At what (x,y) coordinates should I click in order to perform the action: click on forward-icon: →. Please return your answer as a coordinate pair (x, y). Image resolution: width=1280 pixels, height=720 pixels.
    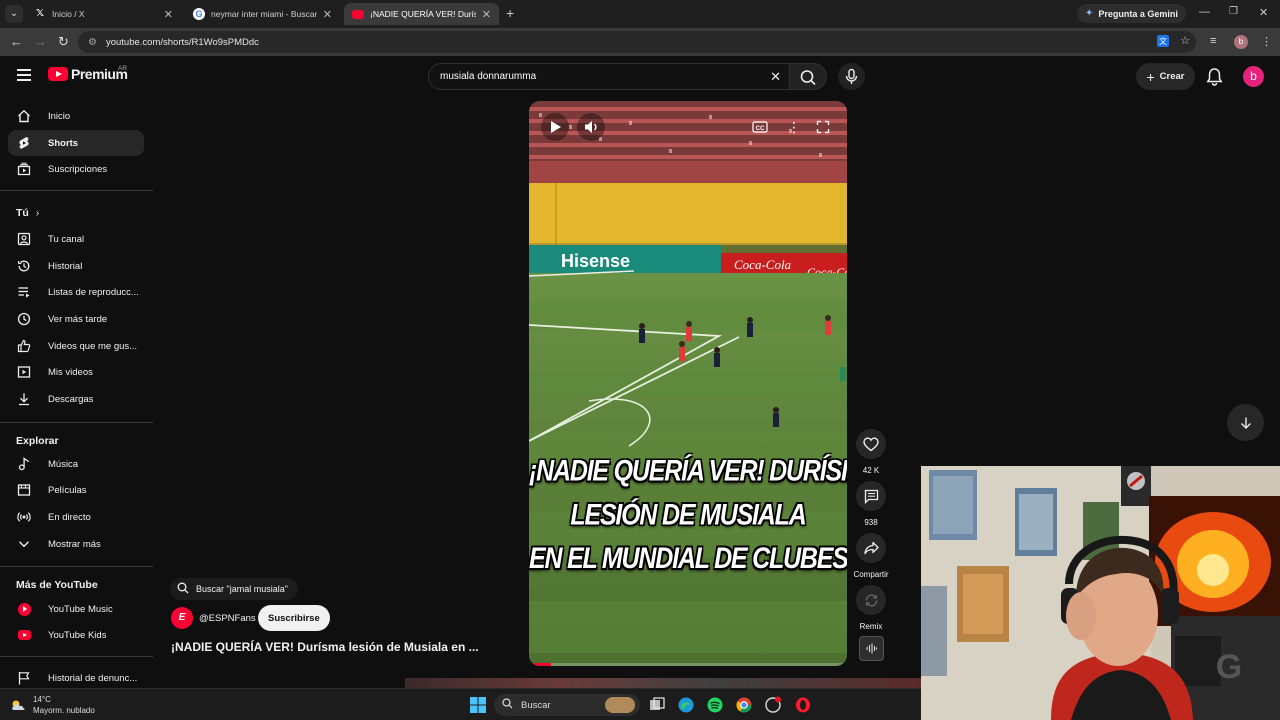
    Looking at the image, I should click on (40, 41).